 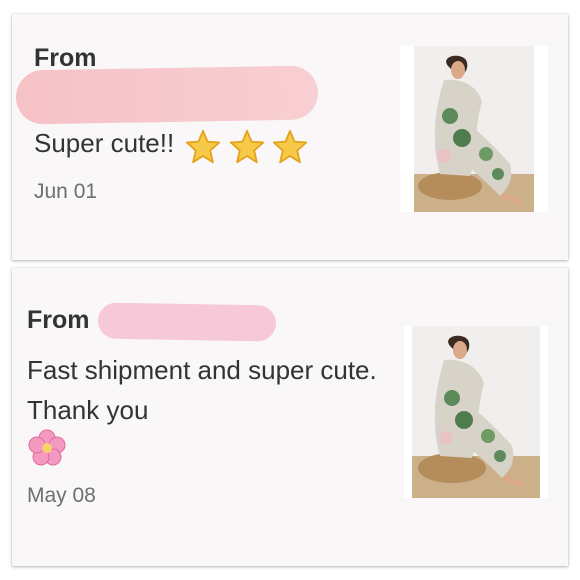 I want to click on pink-flower-icon, so click(x=47, y=447).